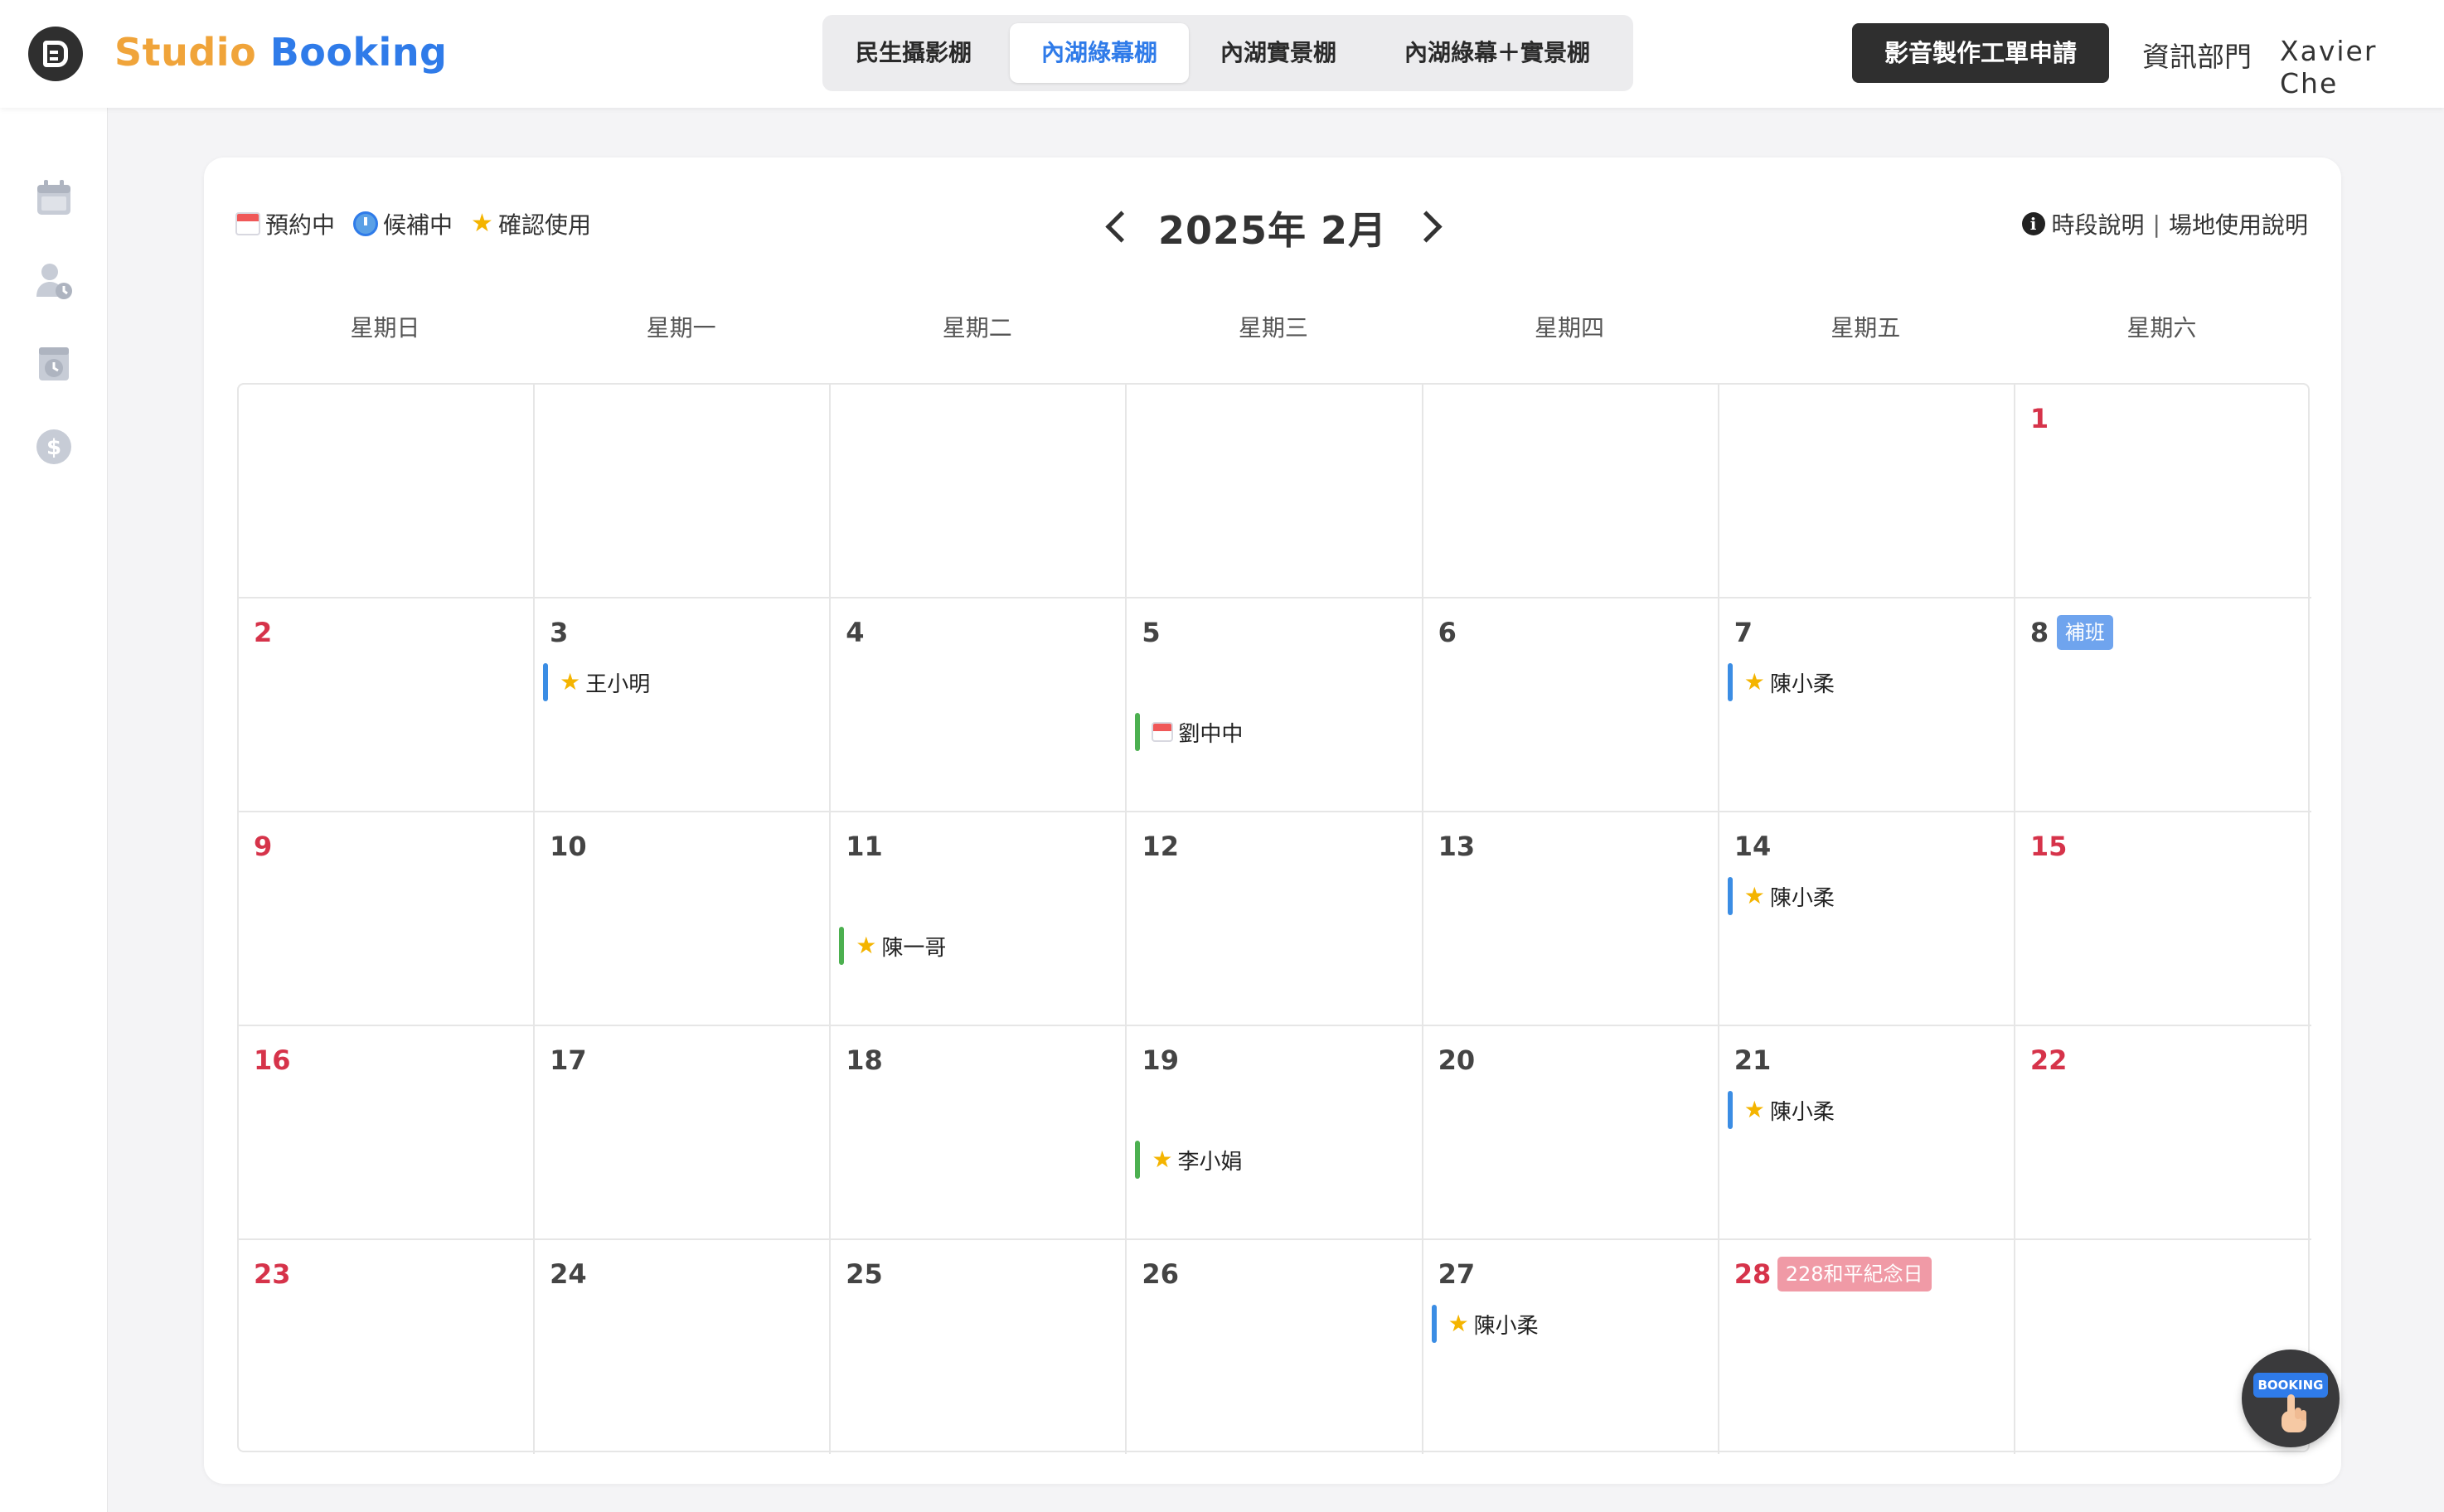 Image resolution: width=2444 pixels, height=1512 pixels. I want to click on logo-icon, so click(55, 54).